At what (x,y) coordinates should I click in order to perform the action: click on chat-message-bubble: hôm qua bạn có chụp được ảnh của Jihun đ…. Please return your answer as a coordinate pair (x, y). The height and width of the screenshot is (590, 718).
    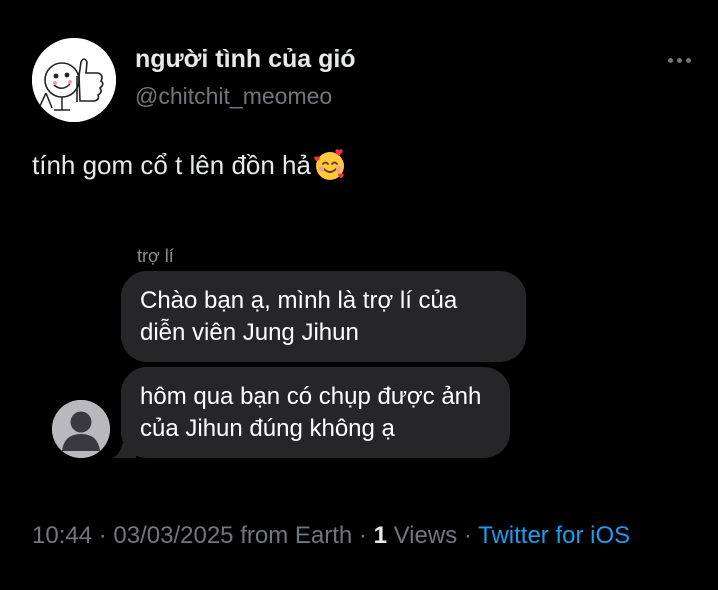
    Looking at the image, I should click on (315, 412).